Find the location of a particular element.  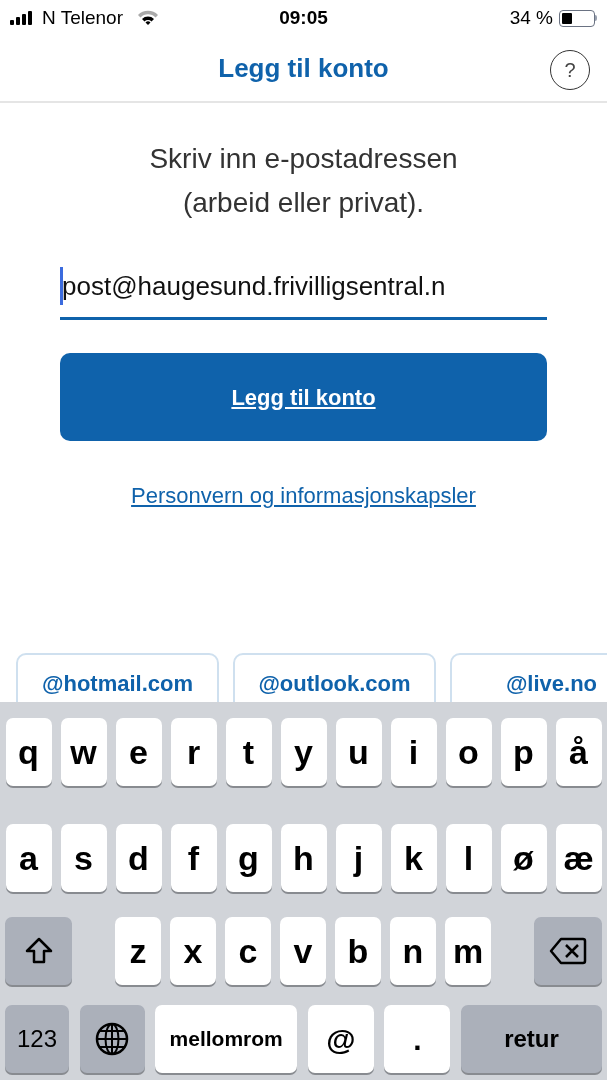

email-field: post@haugesund.frivilligsentral.n is located at coordinates (303, 287).